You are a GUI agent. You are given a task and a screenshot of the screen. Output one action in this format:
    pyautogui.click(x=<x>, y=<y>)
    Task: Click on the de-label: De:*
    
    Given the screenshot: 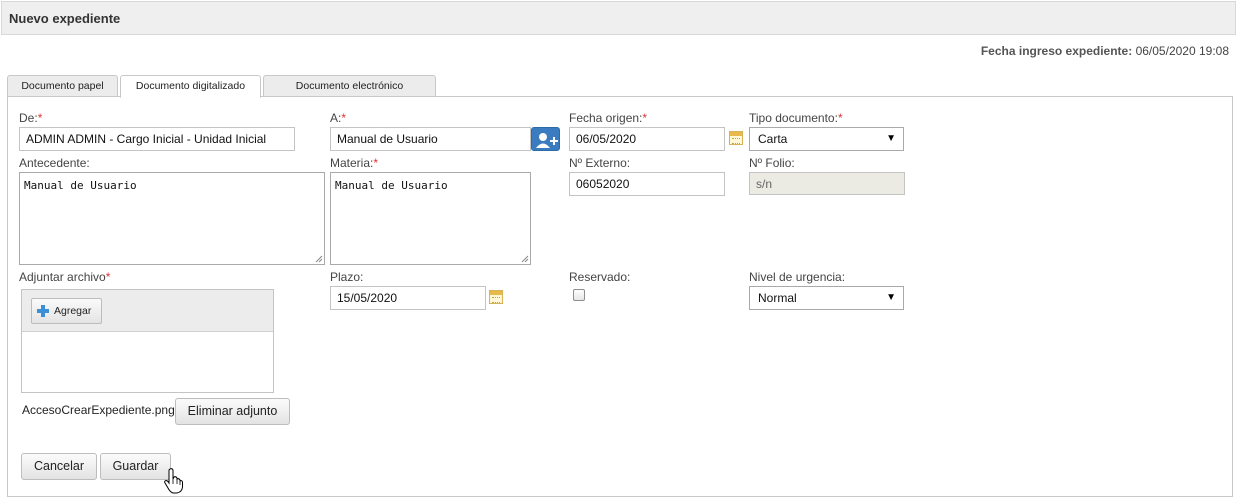 What is the action you would take?
    pyautogui.click(x=31, y=118)
    